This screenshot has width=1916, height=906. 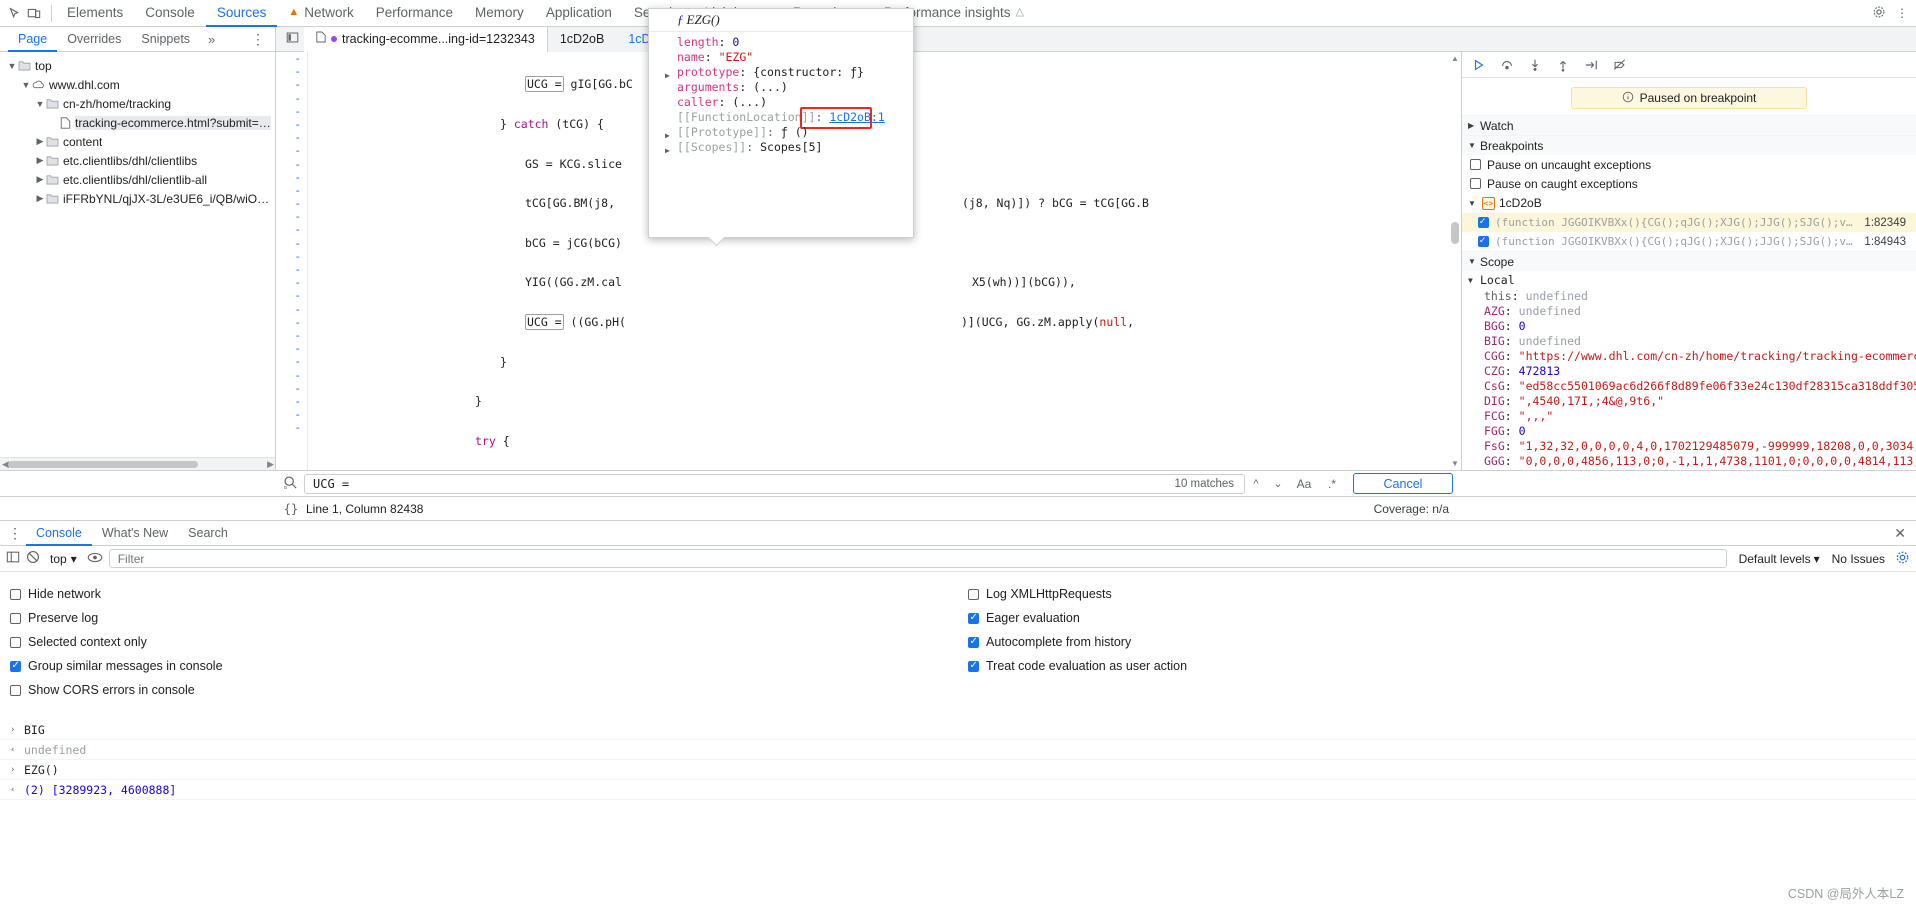 I want to click on tab-memory: Memory, so click(x=499, y=13).